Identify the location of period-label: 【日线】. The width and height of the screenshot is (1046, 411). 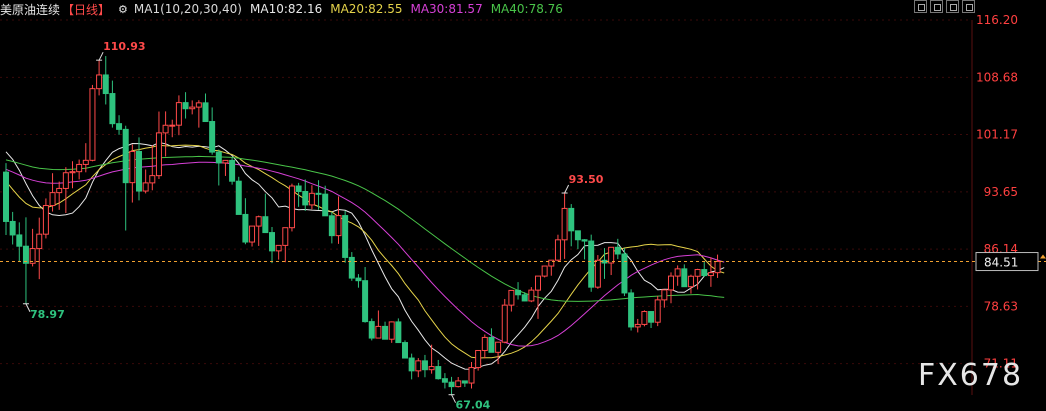
(86, 9).